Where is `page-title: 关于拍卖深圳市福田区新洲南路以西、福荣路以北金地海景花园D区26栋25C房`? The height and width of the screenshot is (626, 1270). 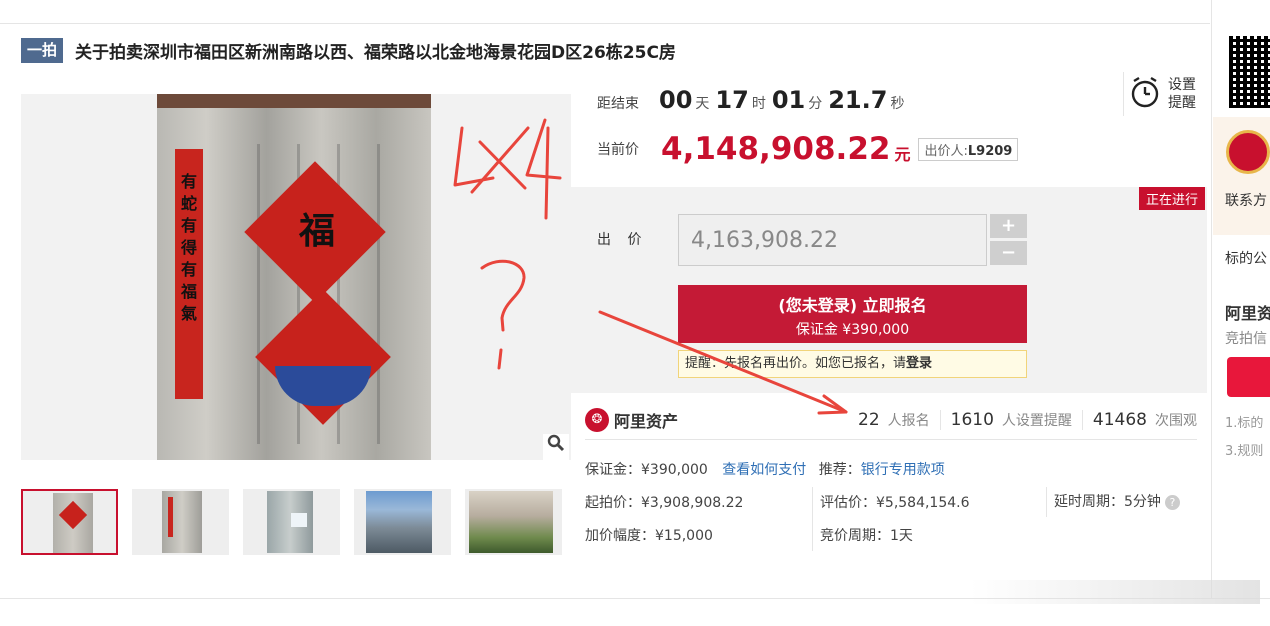
page-title: 关于拍卖深圳市福田区新洲南路以西、福荣路以北金地海景花园D区26栋25C房 is located at coordinates (375, 52).